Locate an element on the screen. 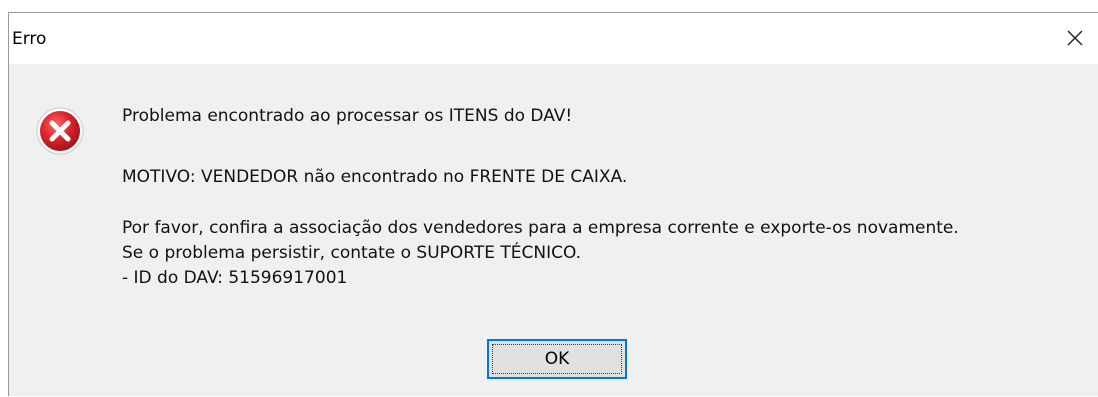 The height and width of the screenshot is (397, 1098). close-icon is located at coordinates (1075, 38).